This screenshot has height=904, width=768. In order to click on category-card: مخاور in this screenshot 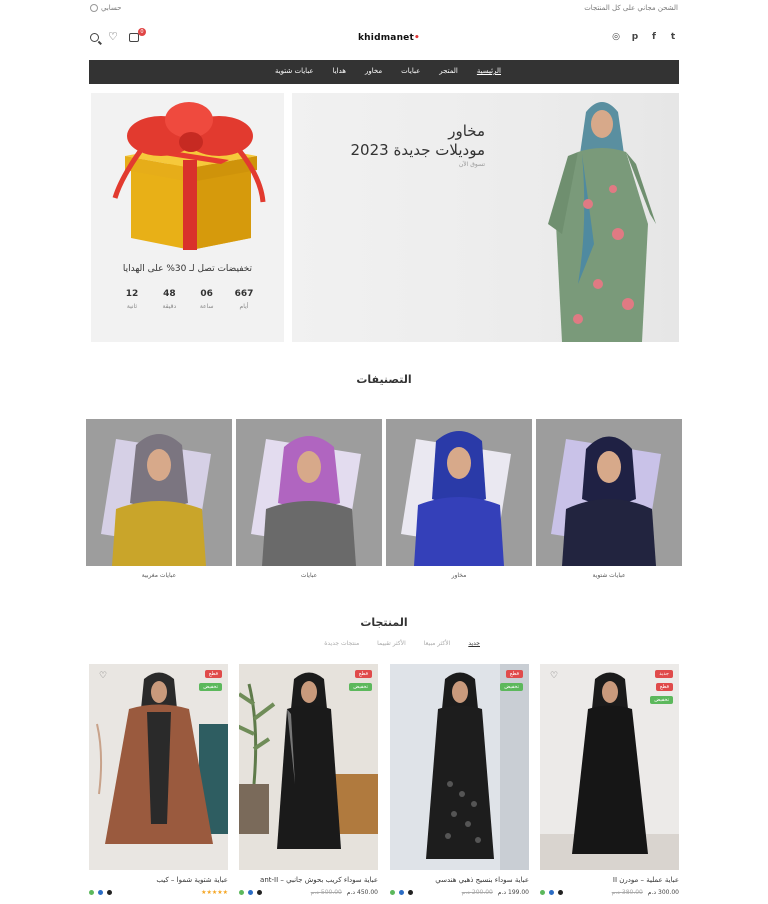, I will do `click(459, 499)`.